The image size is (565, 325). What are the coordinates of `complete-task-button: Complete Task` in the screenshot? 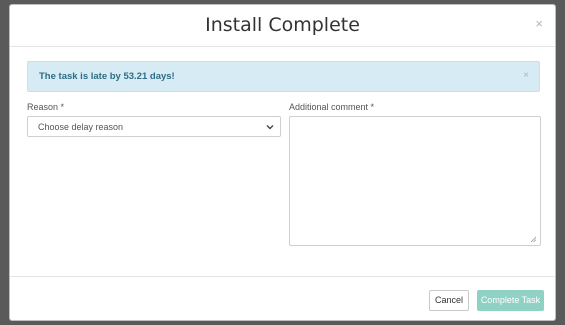 It's located at (510, 300).